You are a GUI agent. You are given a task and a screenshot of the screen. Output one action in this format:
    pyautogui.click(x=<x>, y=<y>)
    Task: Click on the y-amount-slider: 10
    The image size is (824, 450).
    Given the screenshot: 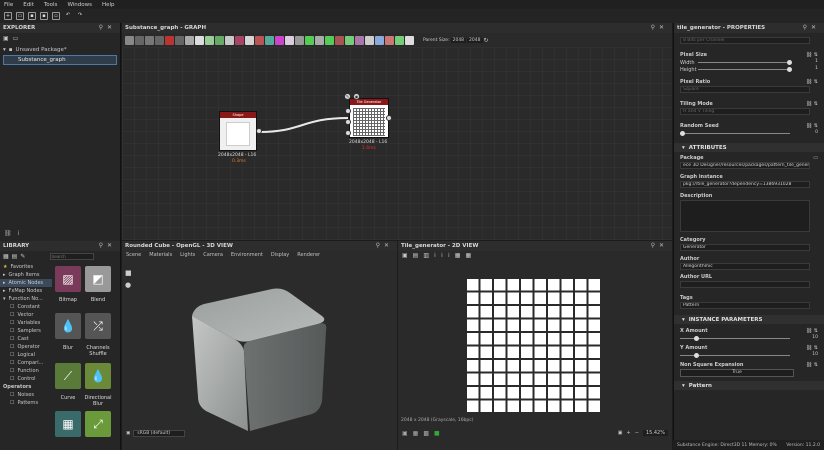 What is the action you would take?
    pyautogui.click(x=749, y=355)
    